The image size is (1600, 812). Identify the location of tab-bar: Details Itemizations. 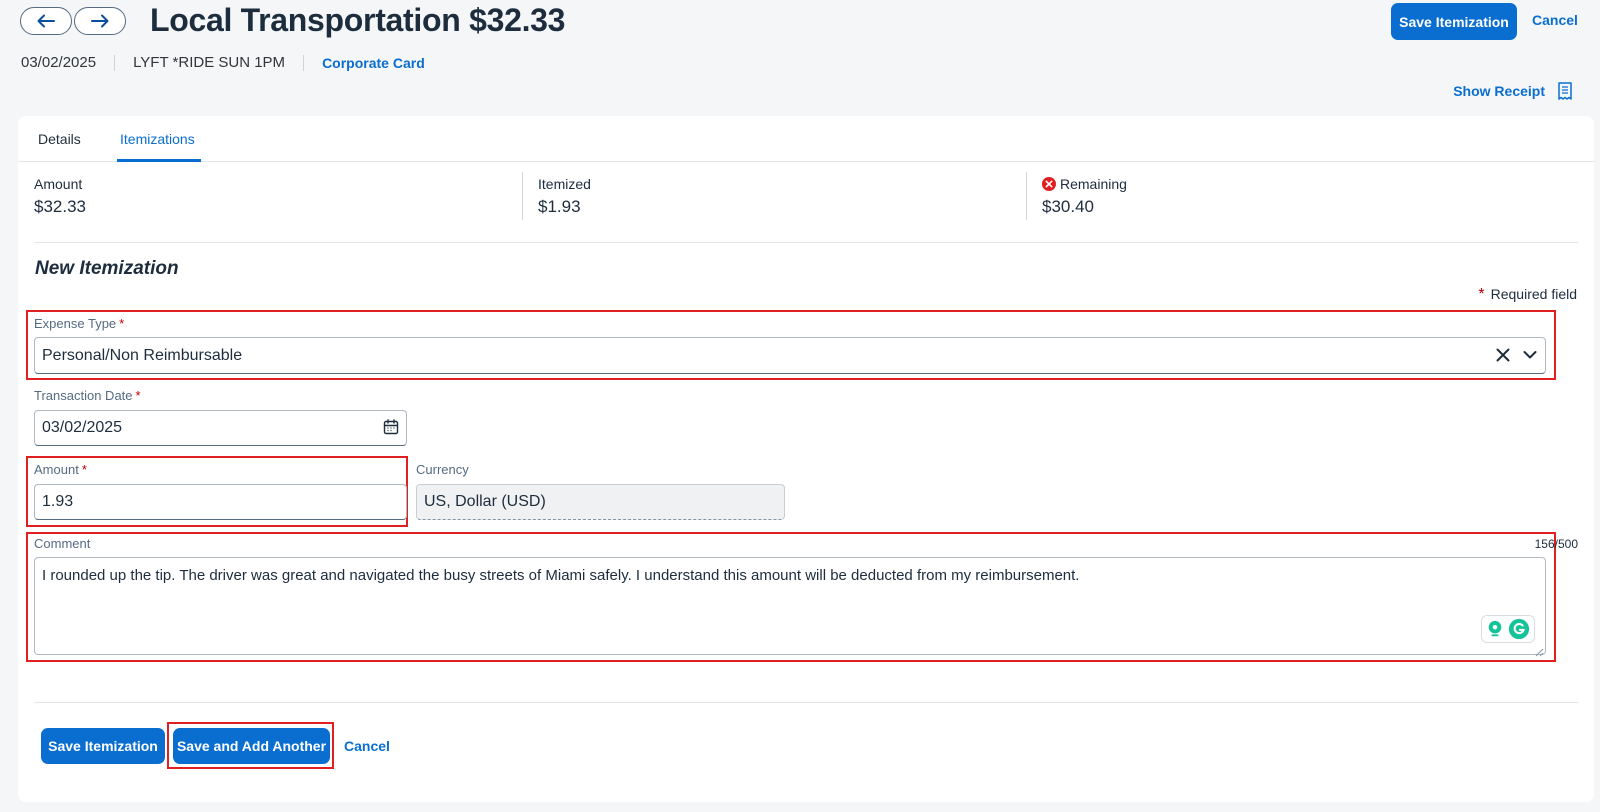
(806, 139).